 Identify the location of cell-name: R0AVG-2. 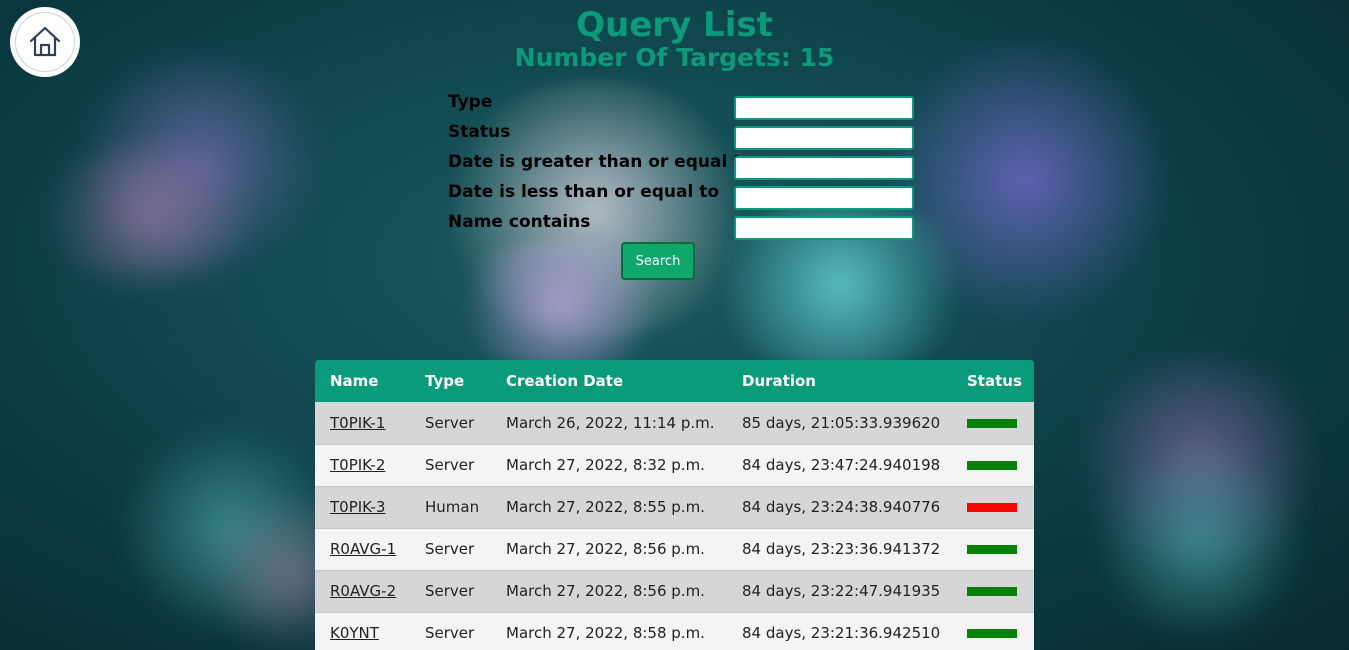
(362, 591).